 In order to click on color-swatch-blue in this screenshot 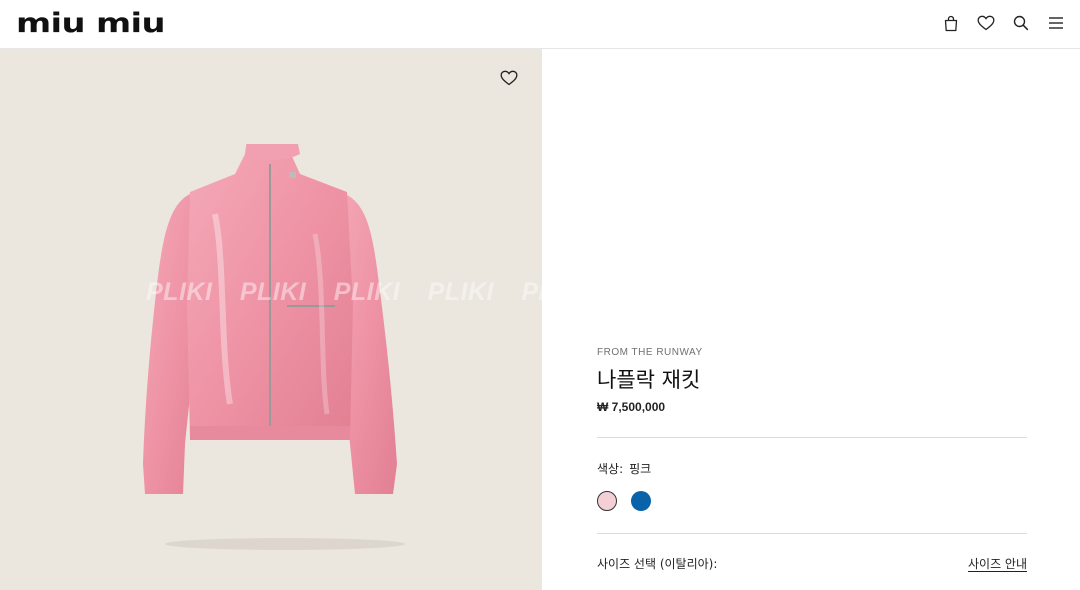, I will do `click(641, 501)`.